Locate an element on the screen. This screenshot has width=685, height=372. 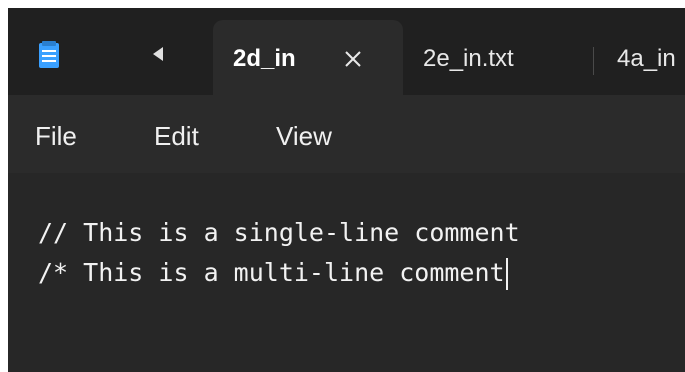
tab-2e-in-txt: 2e_in.txt is located at coordinates (503, 57).